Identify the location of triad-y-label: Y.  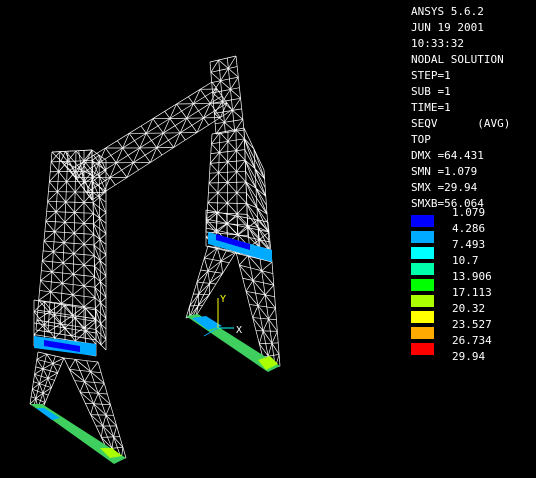
(223, 299).